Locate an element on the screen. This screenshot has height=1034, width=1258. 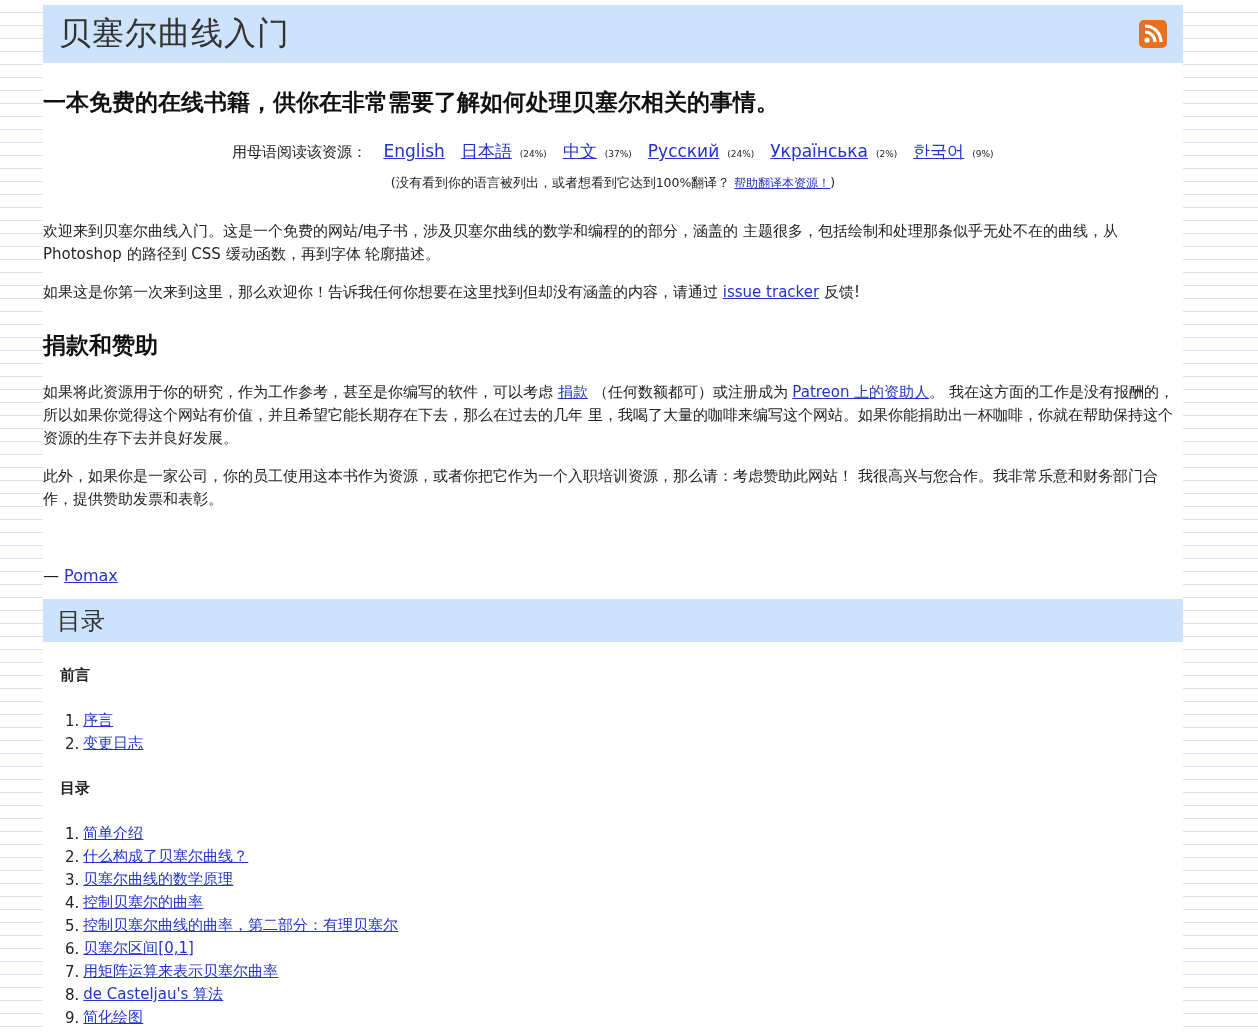
language-link: Українська is located at coordinates (819, 151).